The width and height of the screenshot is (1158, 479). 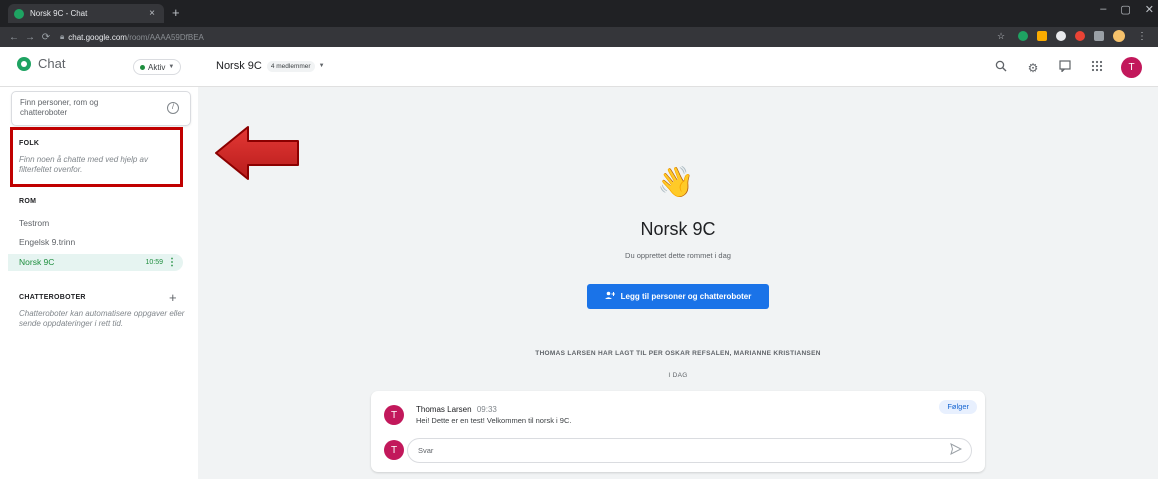 What do you see at coordinates (1142, 36) in the screenshot?
I see `browser-menu-icon: ⋮` at bounding box center [1142, 36].